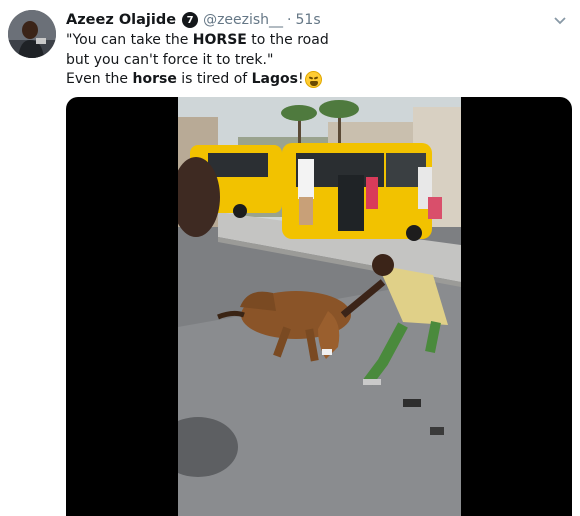  I want to click on tweet-text-line-3: Even the horse is tired of Lagos!, so click(316, 80).